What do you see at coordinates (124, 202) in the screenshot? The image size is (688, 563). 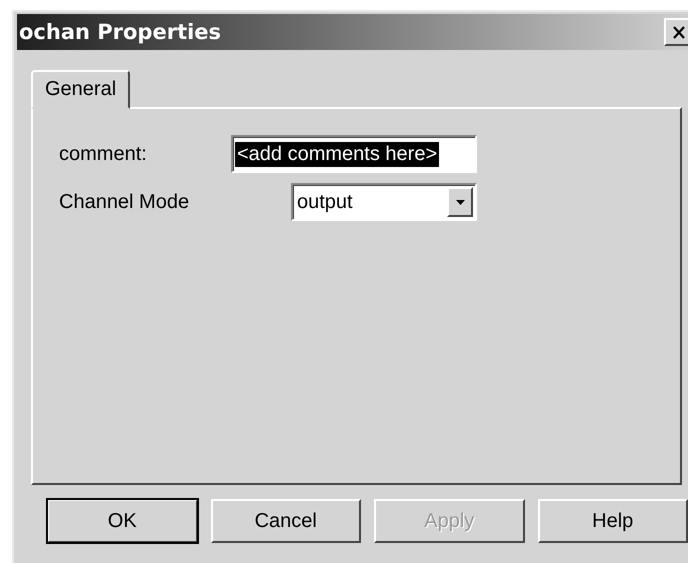 I see `field-label: Channel Mode` at bounding box center [124, 202].